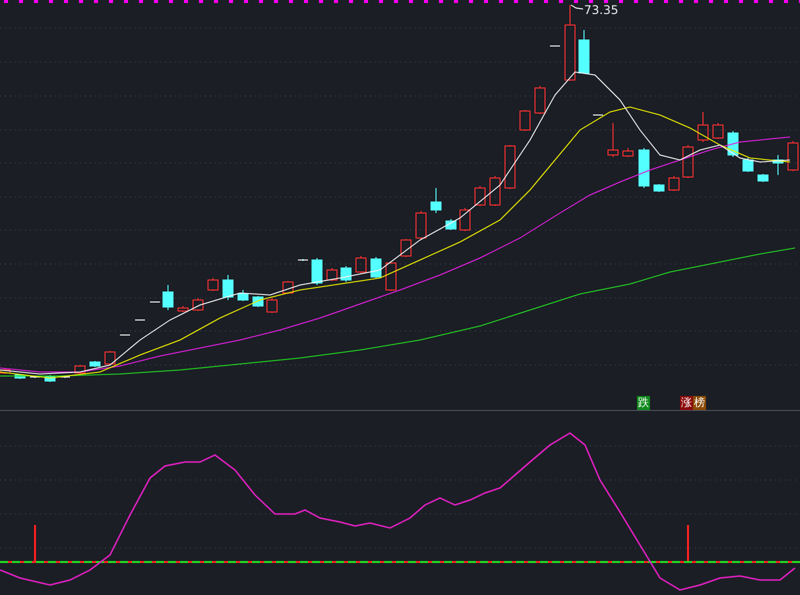  Describe the element at coordinates (699, 403) in the screenshot. I see `signal-tag: 榜` at that location.